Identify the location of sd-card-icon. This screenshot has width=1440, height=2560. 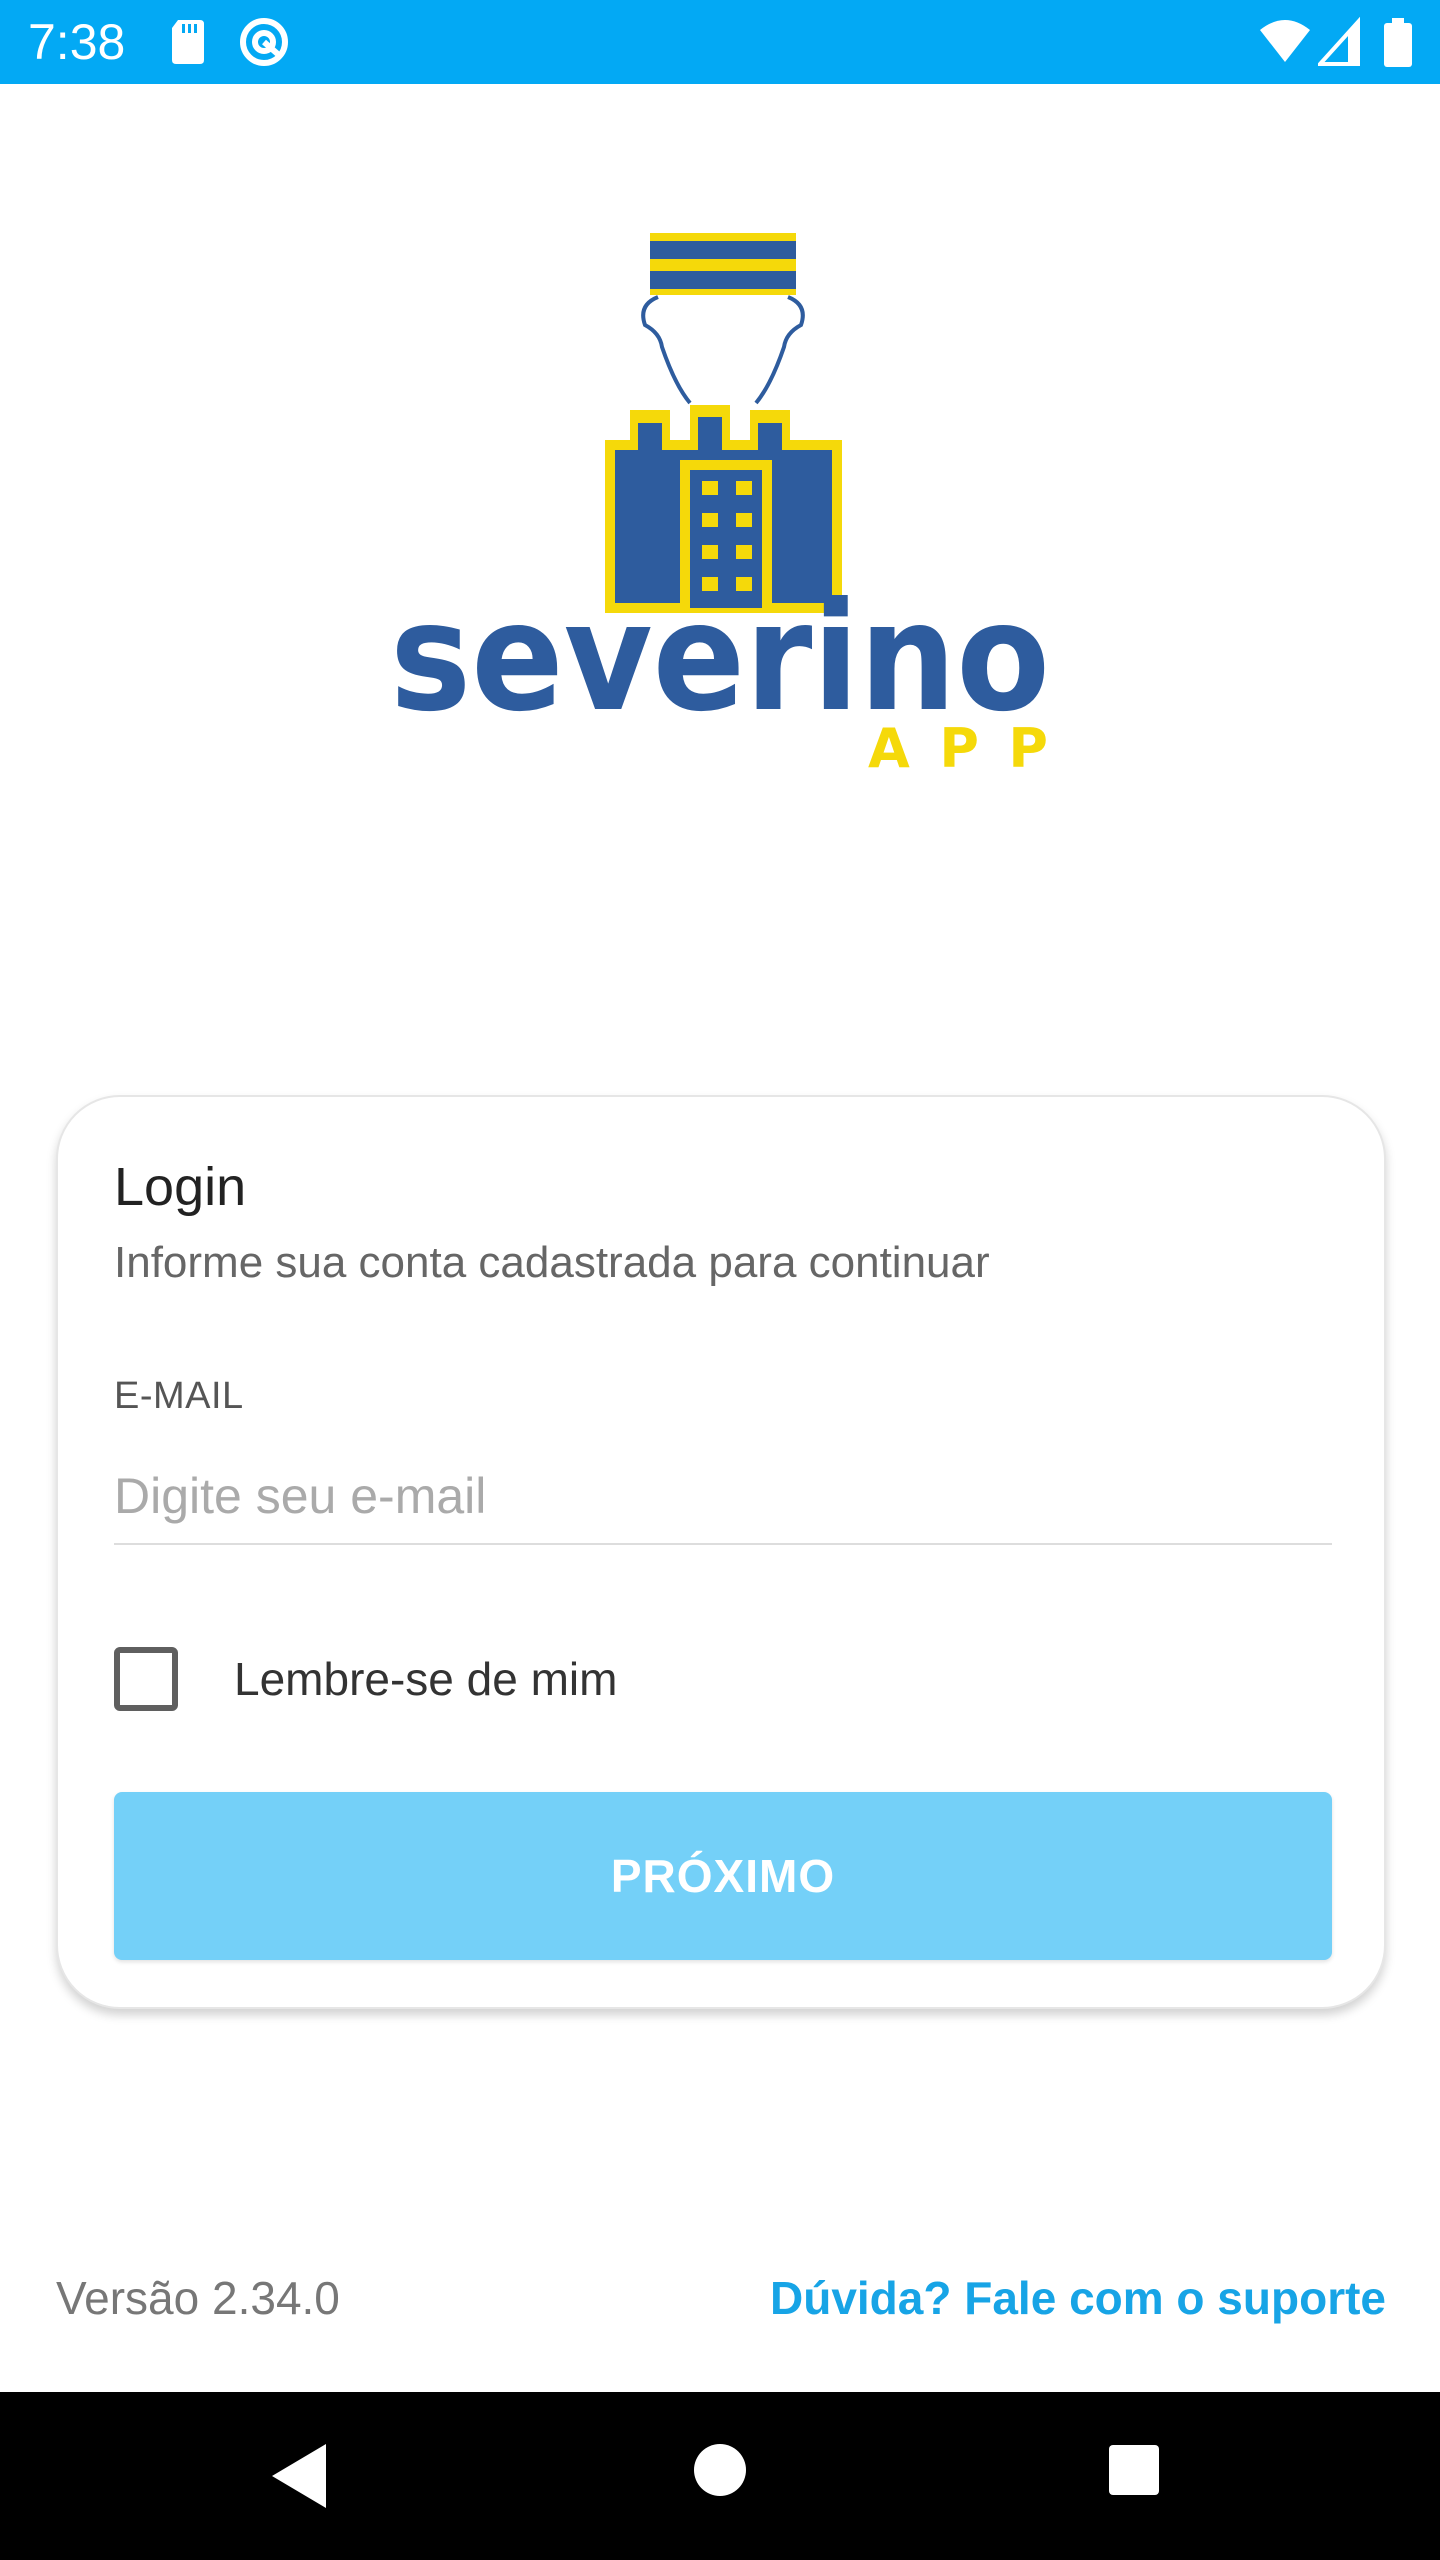
(188, 42).